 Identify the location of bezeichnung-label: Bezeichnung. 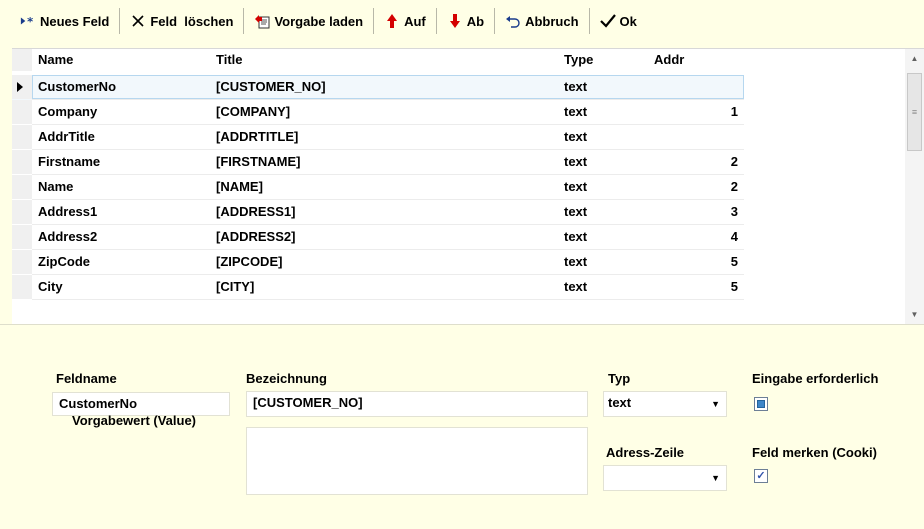
(286, 378).